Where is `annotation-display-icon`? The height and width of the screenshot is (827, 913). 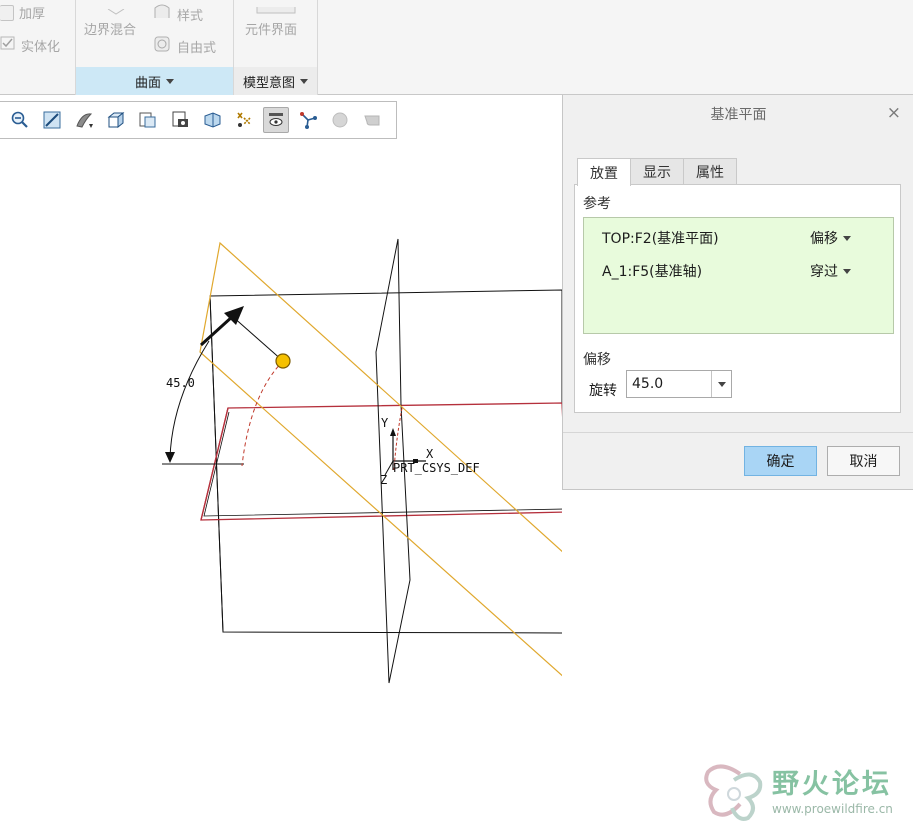
annotation-display-icon is located at coordinates (276, 120).